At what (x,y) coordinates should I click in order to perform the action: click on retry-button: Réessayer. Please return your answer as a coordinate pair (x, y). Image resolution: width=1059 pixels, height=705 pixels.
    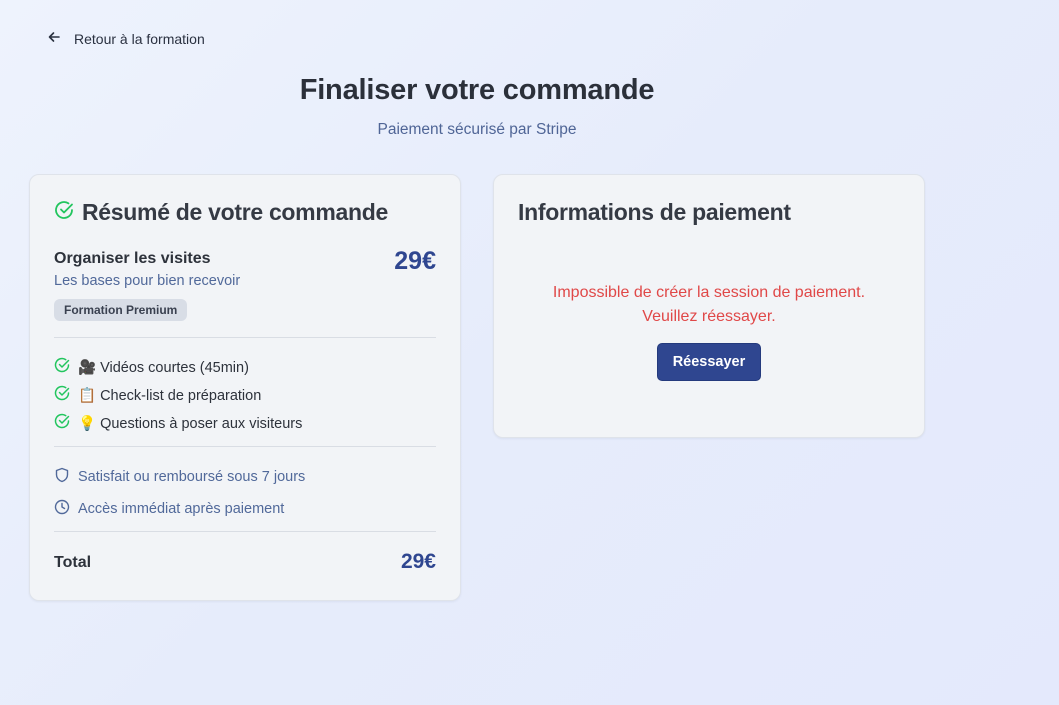
    Looking at the image, I should click on (709, 362).